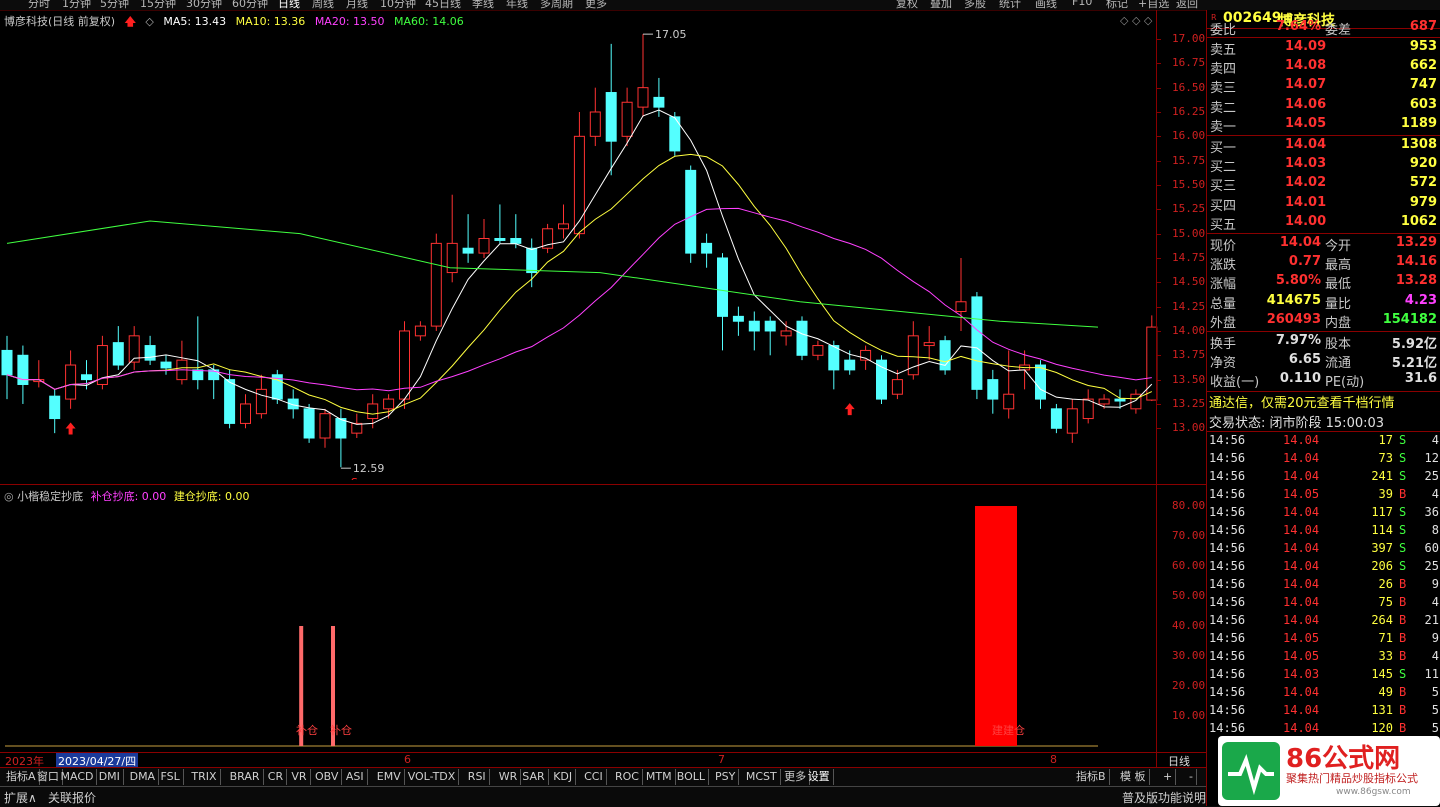  What do you see at coordinates (1189, 184) in the screenshot?
I see `price-tick: 15.50` at bounding box center [1189, 184].